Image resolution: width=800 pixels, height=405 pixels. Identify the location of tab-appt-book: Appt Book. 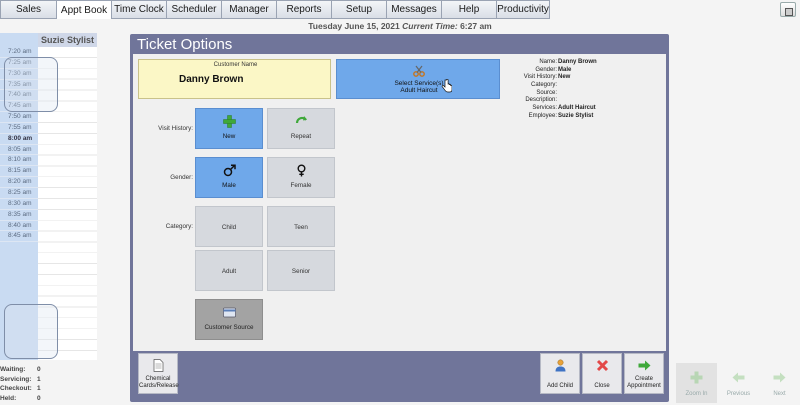
(84, 9).